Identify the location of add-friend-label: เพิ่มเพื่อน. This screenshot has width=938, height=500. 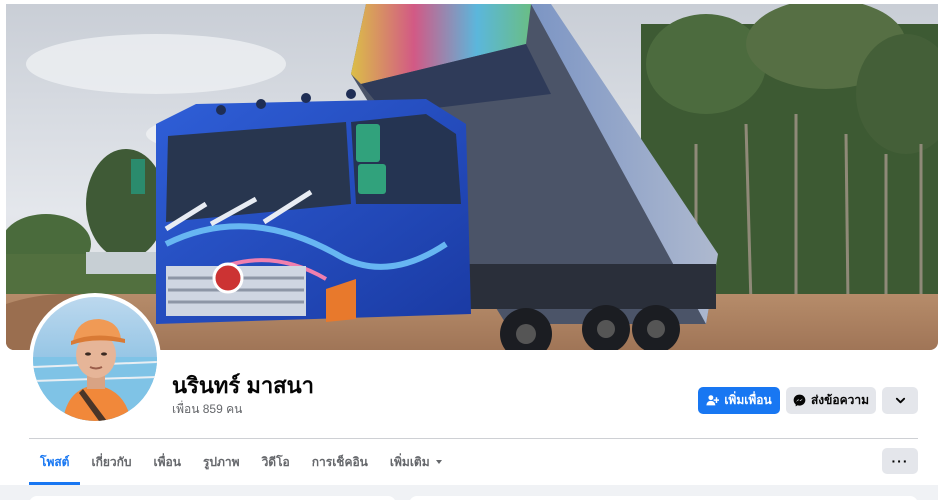
(748, 400).